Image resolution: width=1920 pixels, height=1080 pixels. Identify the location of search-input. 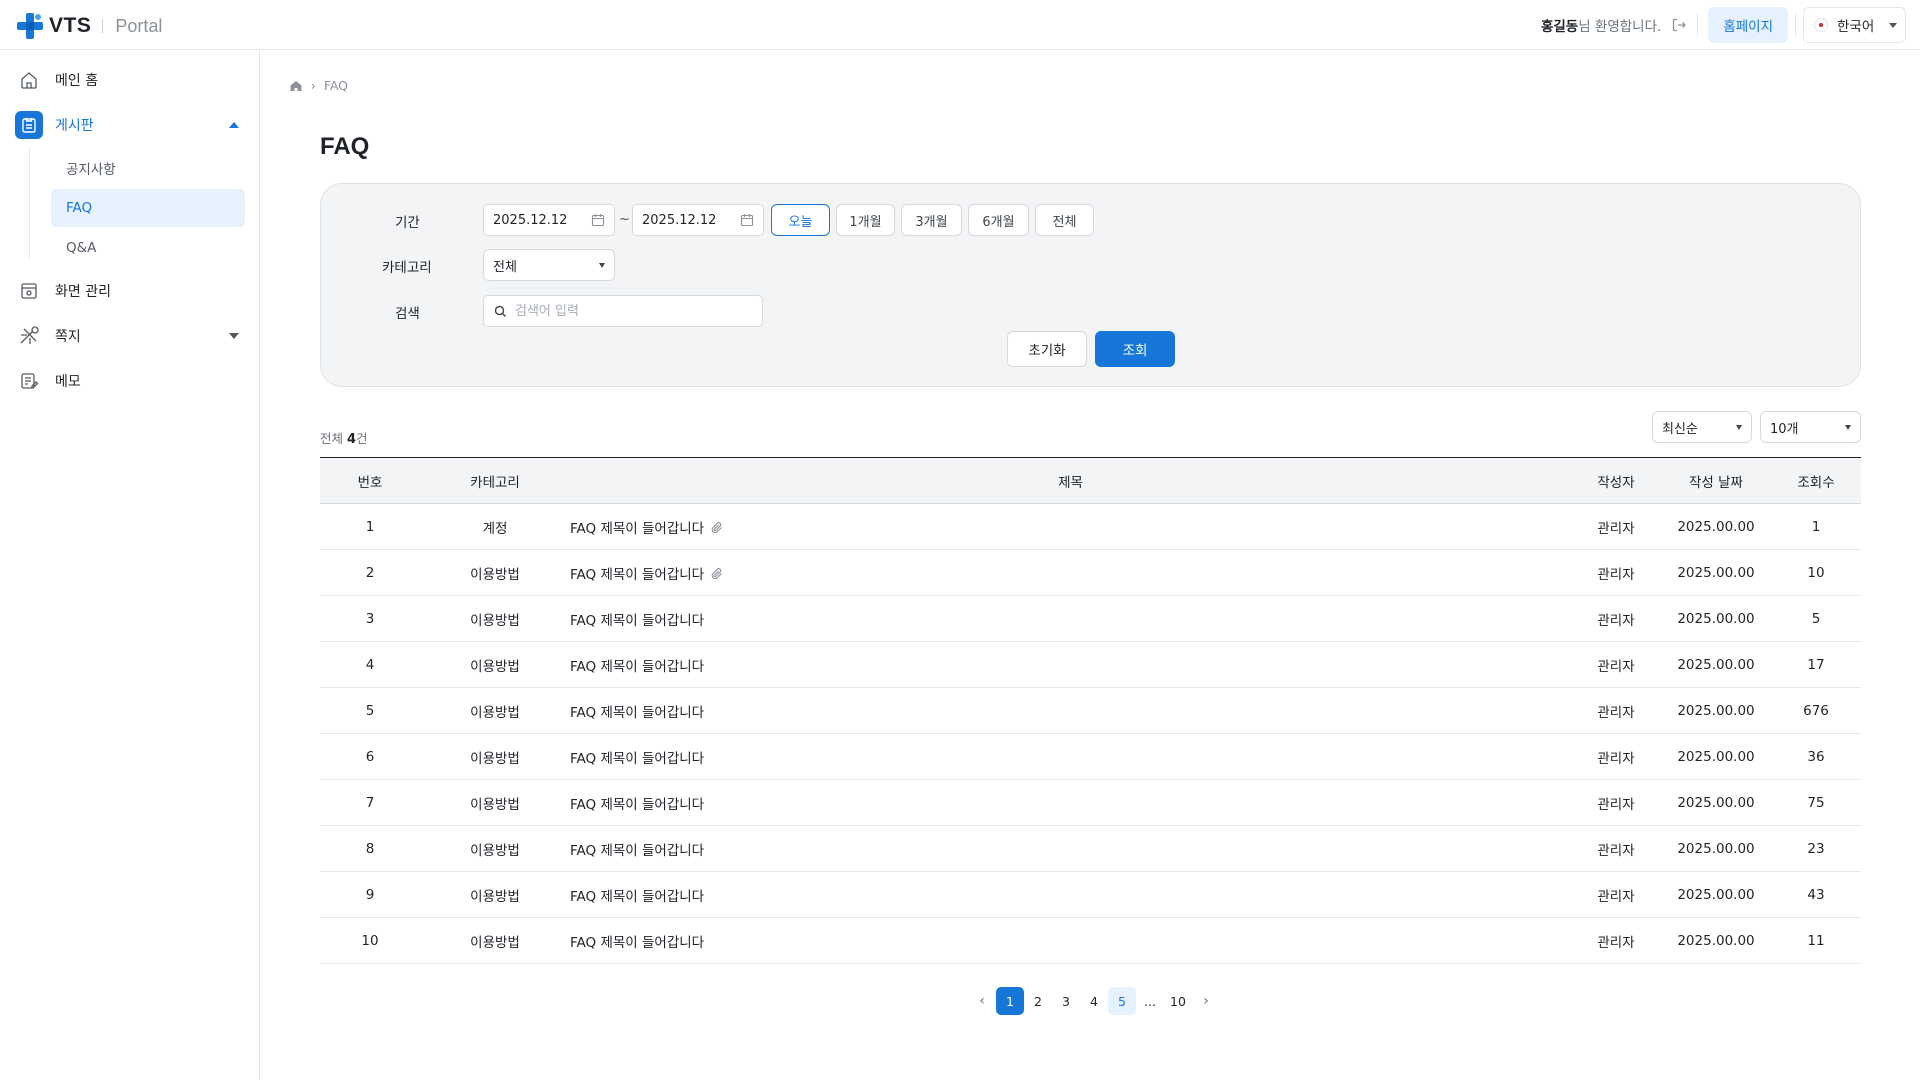
(625, 311).